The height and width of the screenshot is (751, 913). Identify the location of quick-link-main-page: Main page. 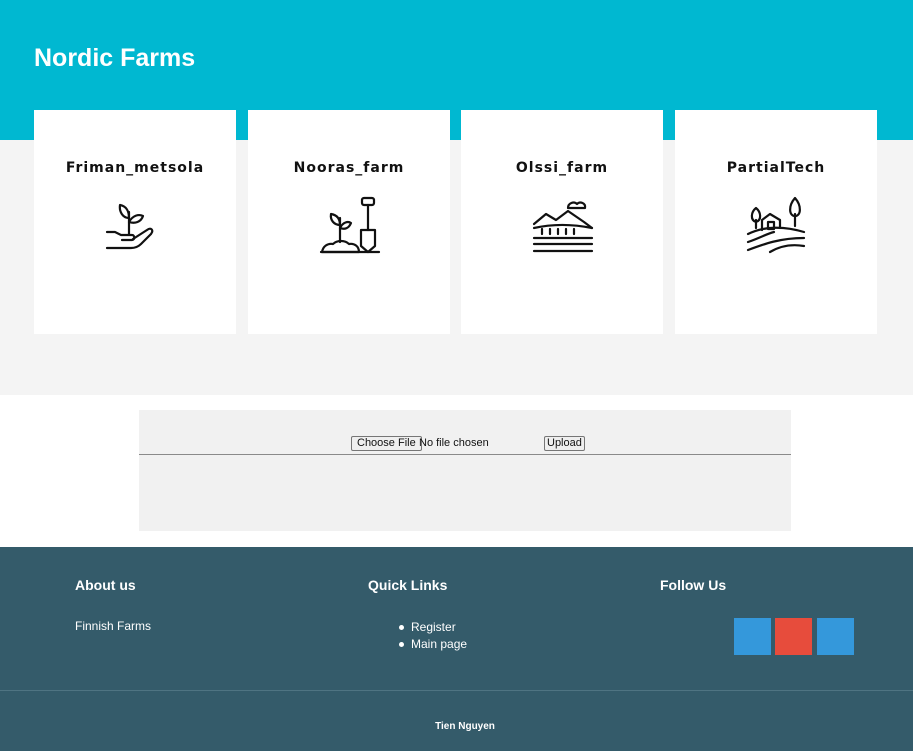
(433, 644).